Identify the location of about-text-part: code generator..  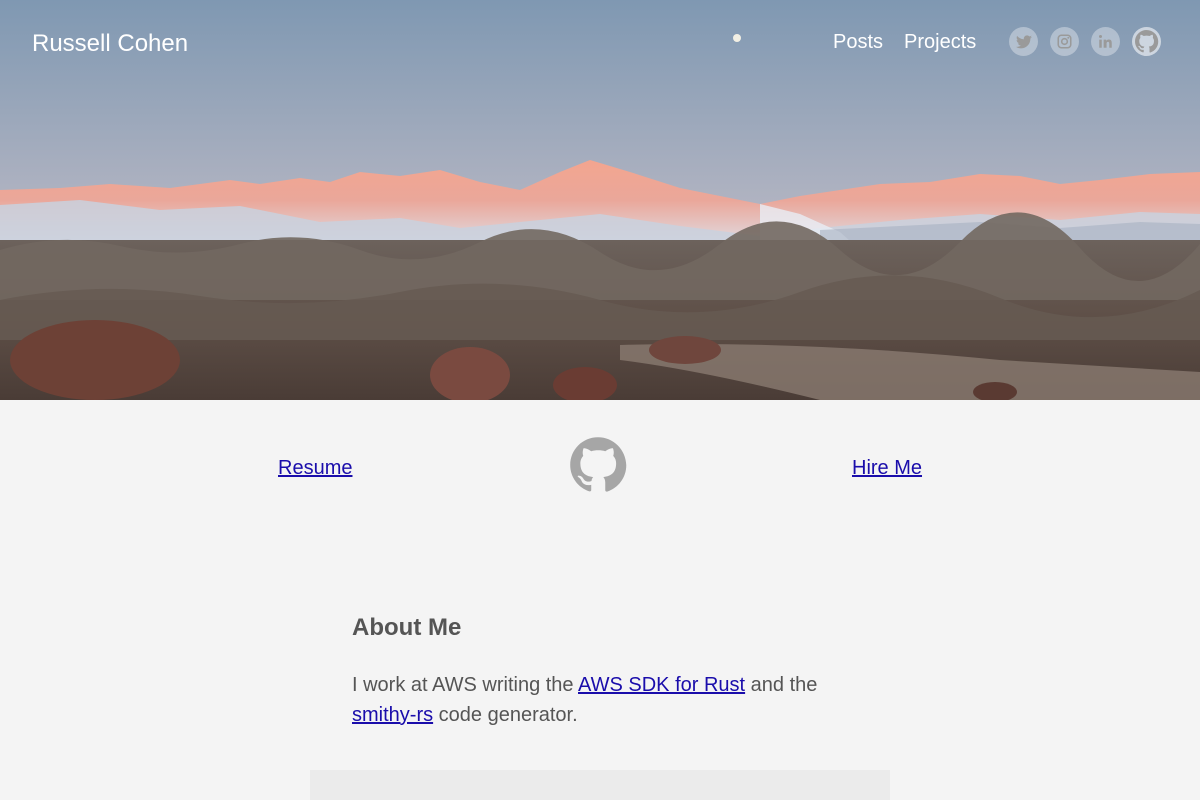
(505, 715).